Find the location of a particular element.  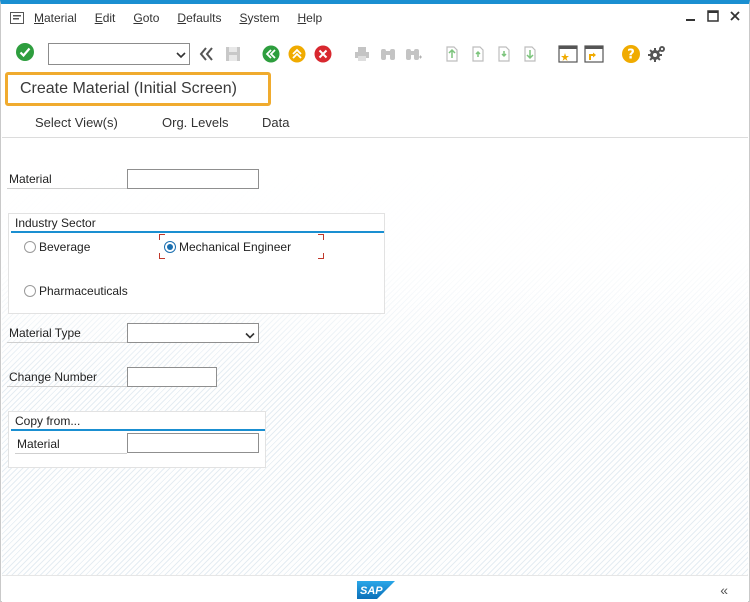

select-views-button: Select View(s) is located at coordinates (76, 122).